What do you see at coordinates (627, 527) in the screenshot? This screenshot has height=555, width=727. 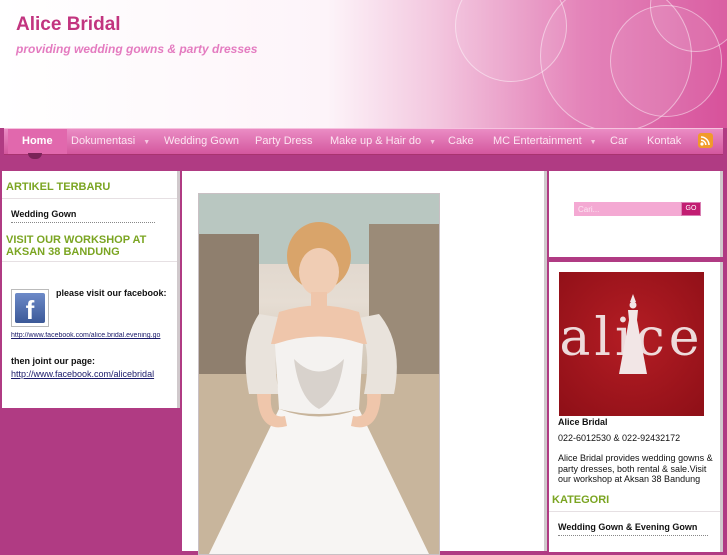 I see `category-link: Wedding Gown & Evening Gown` at bounding box center [627, 527].